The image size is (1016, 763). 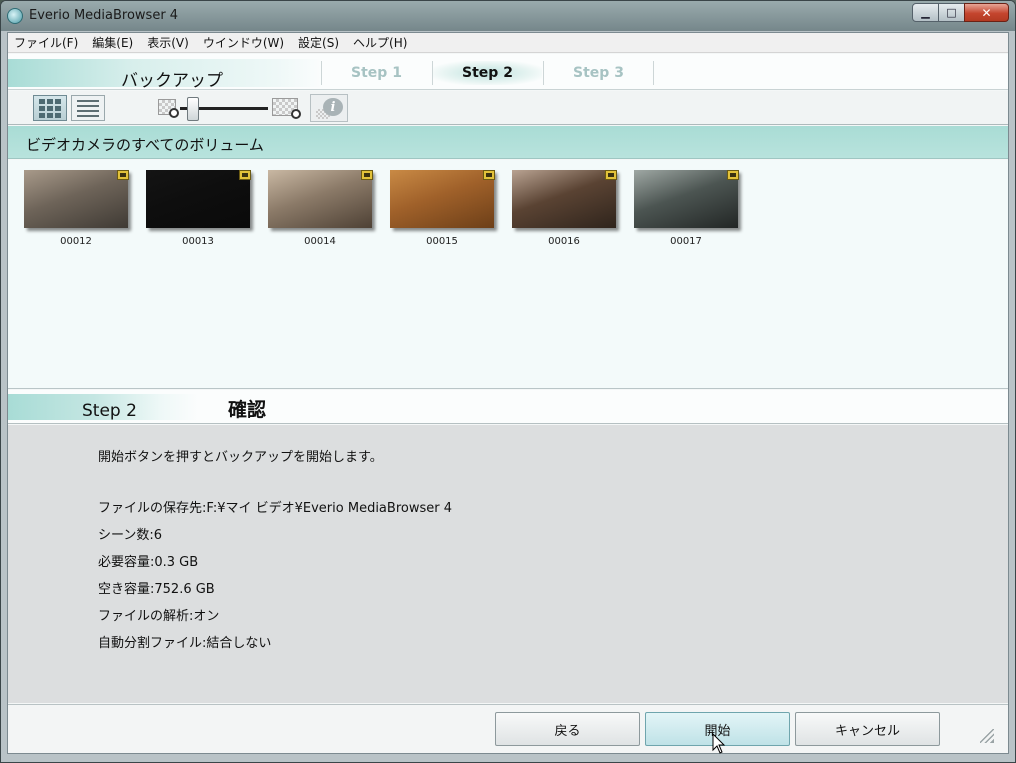 I want to click on menu-view: 表示(V), so click(x=168, y=42).